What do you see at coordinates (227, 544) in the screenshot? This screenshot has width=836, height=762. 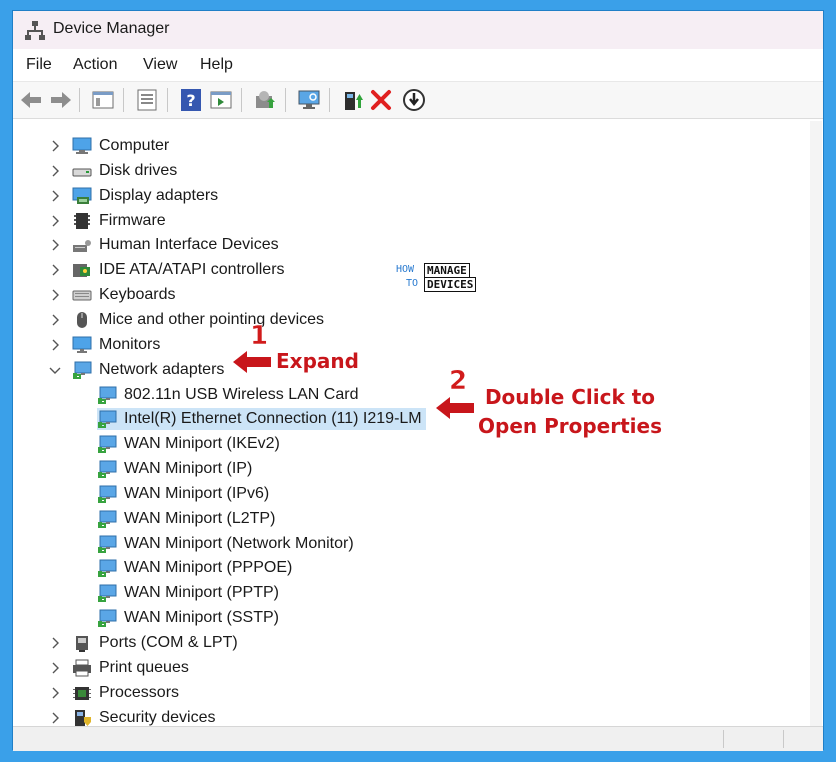 I see `tree-device-item: WAN Miniport (Network Monitor)` at bounding box center [227, 544].